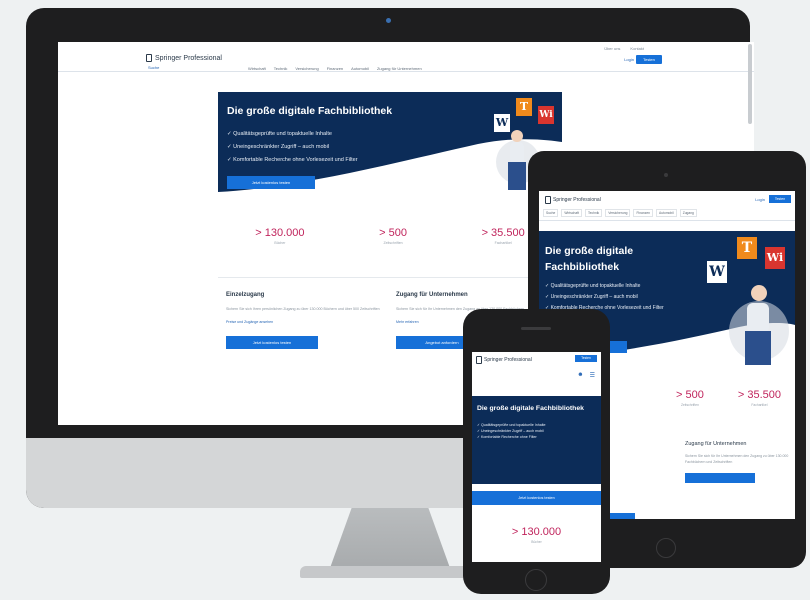 This screenshot has width=810, height=600. I want to click on col-title: Zugang für Unternehmen, so click(716, 444).